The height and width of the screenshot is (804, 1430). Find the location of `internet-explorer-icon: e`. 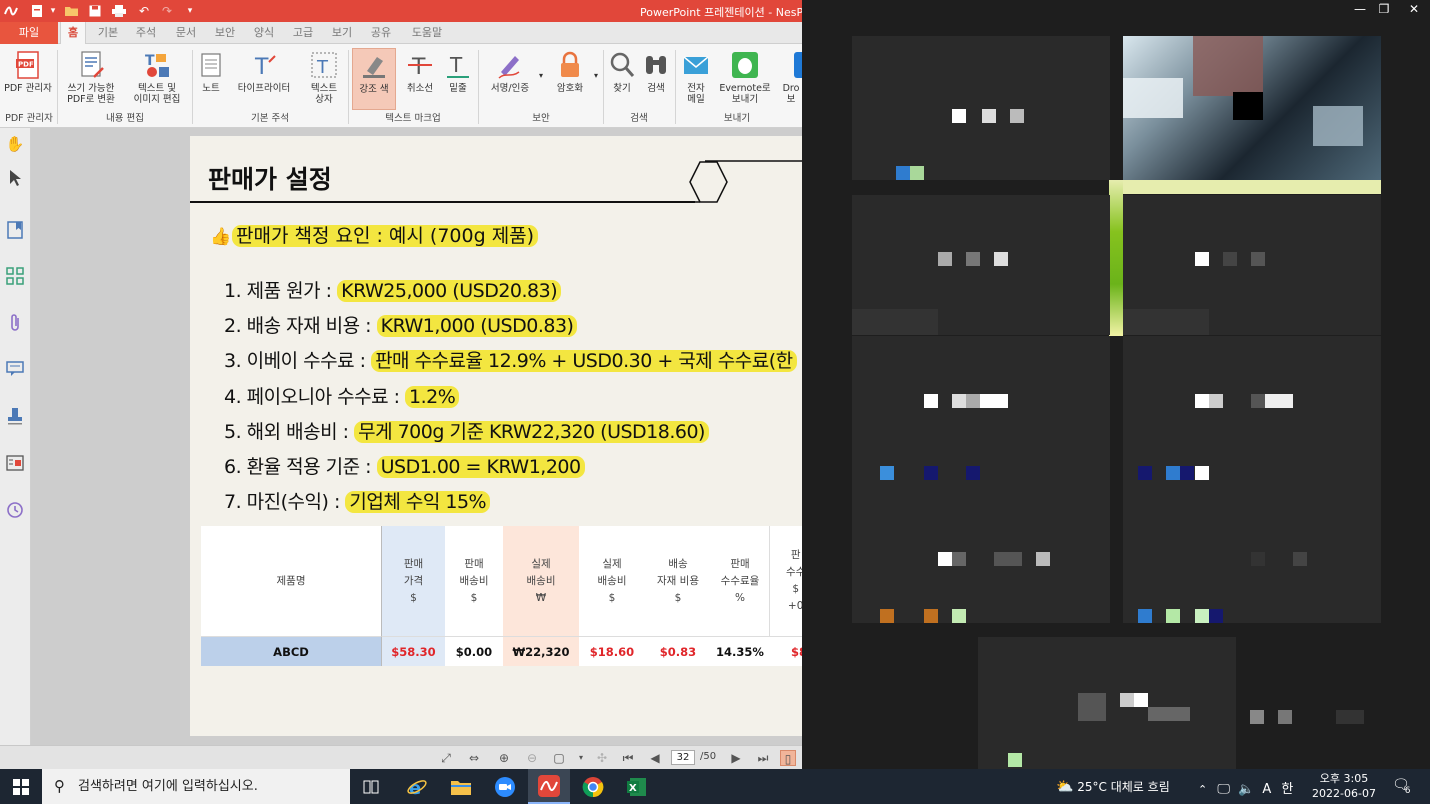

internet-explorer-icon: e is located at coordinates (417, 786).